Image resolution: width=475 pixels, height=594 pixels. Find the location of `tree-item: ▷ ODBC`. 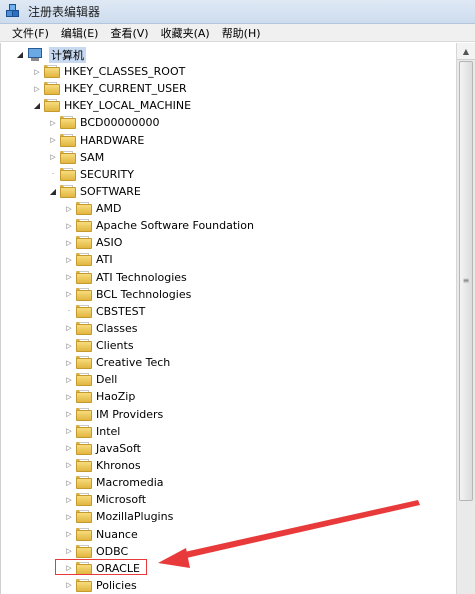

tree-item: ▷ ODBC is located at coordinates (96, 551).